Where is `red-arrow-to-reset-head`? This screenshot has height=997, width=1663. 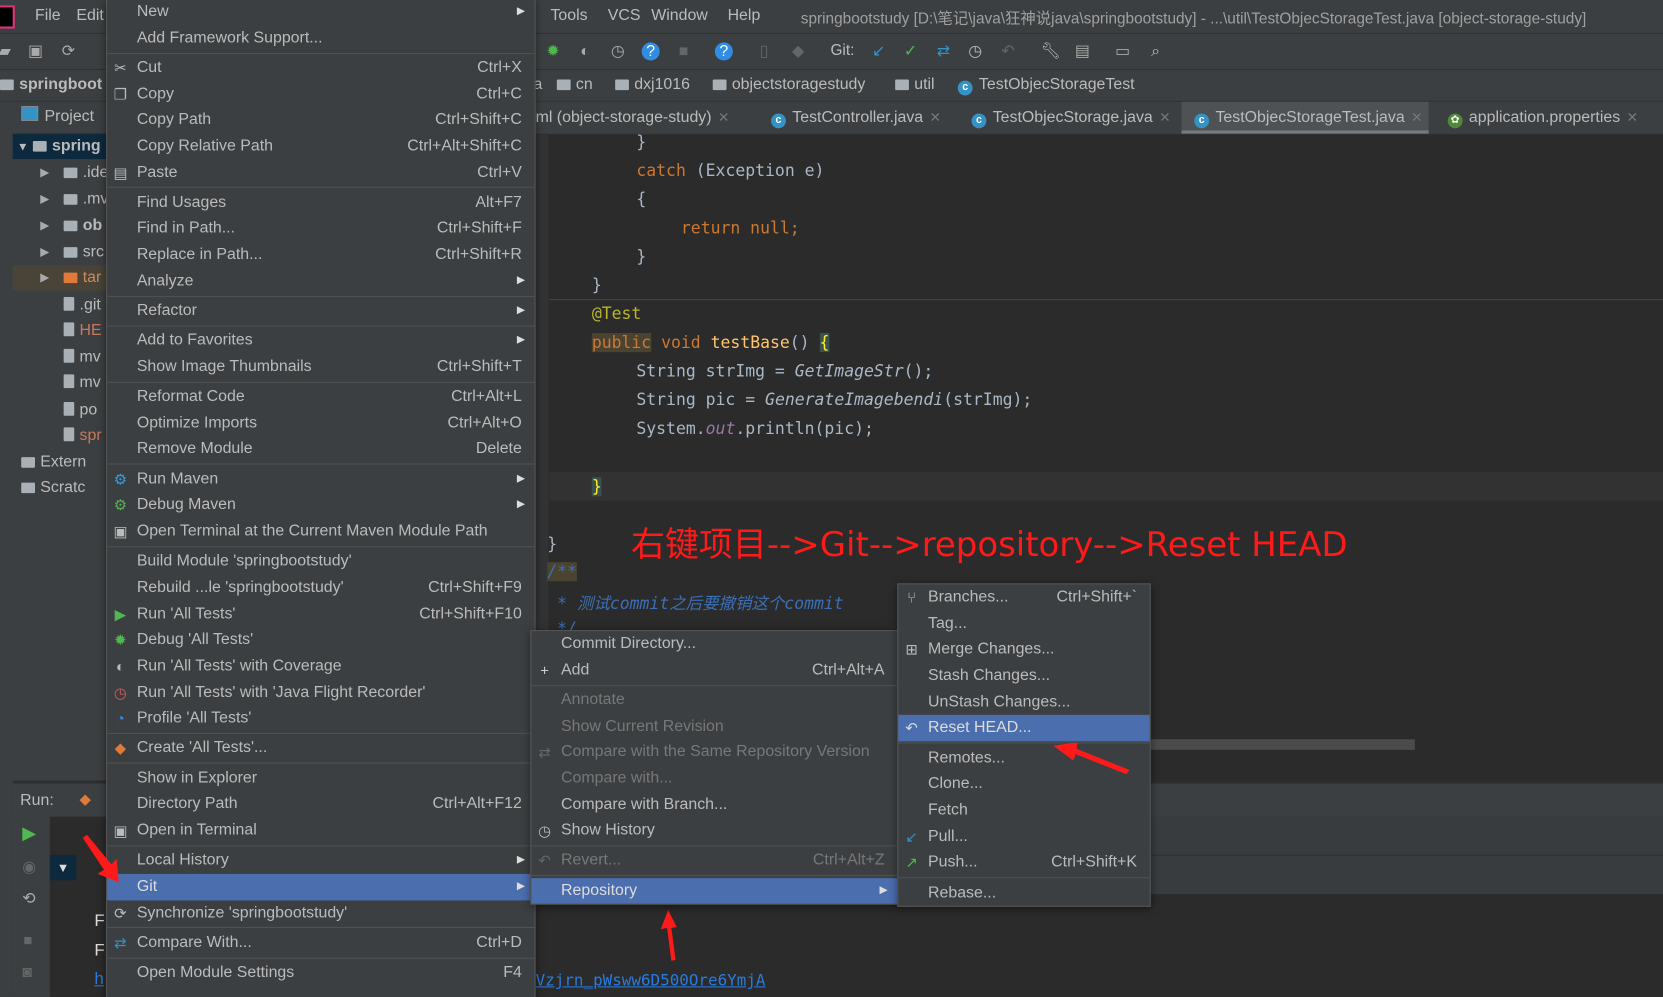 red-arrow-to-reset-head is located at coordinates (1091, 758).